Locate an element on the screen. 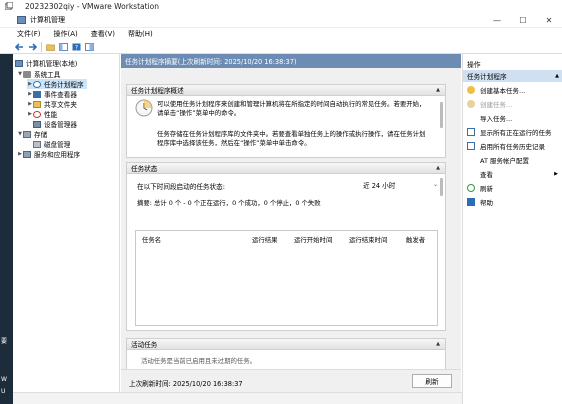 The image size is (562, 404). action-label: 查看 is located at coordinates (486, 175).